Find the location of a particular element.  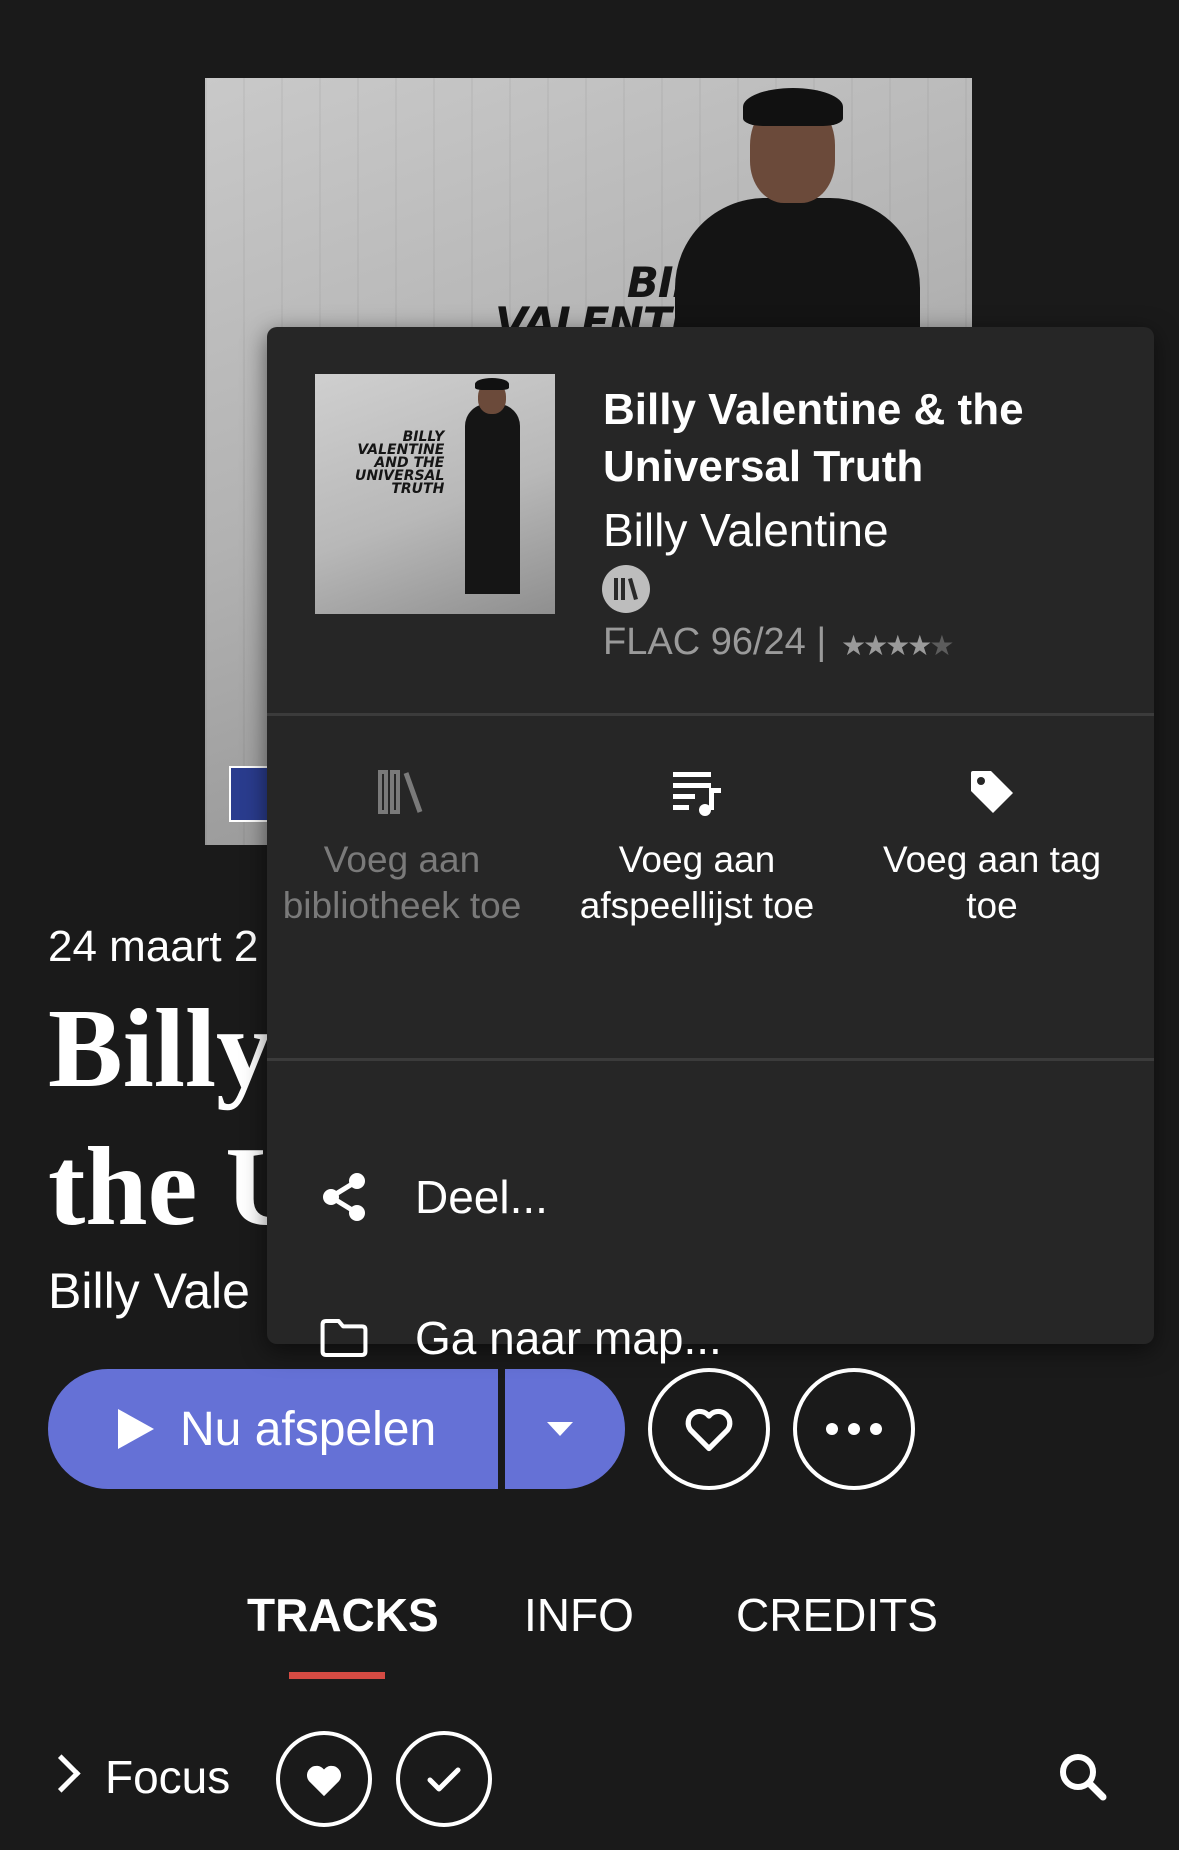

album-thumbnail: BILLY VALENTINE AND THE UNIVERSAL TRUTH is located at coordinates (435, 494).